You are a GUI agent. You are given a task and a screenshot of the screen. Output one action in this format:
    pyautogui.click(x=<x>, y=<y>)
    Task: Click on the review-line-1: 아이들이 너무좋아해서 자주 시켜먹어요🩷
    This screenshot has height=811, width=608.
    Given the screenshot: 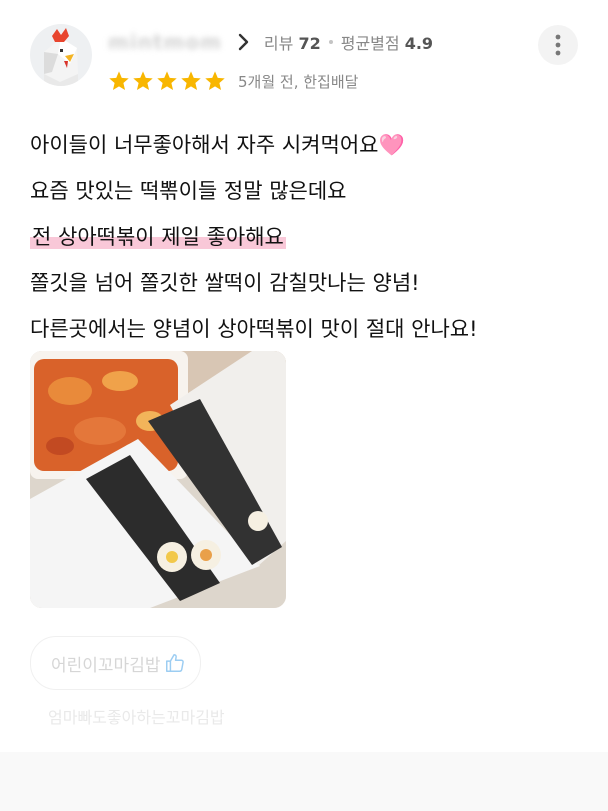 What is the action you would take?
    pyautogui.click(x=217, y=145)
    